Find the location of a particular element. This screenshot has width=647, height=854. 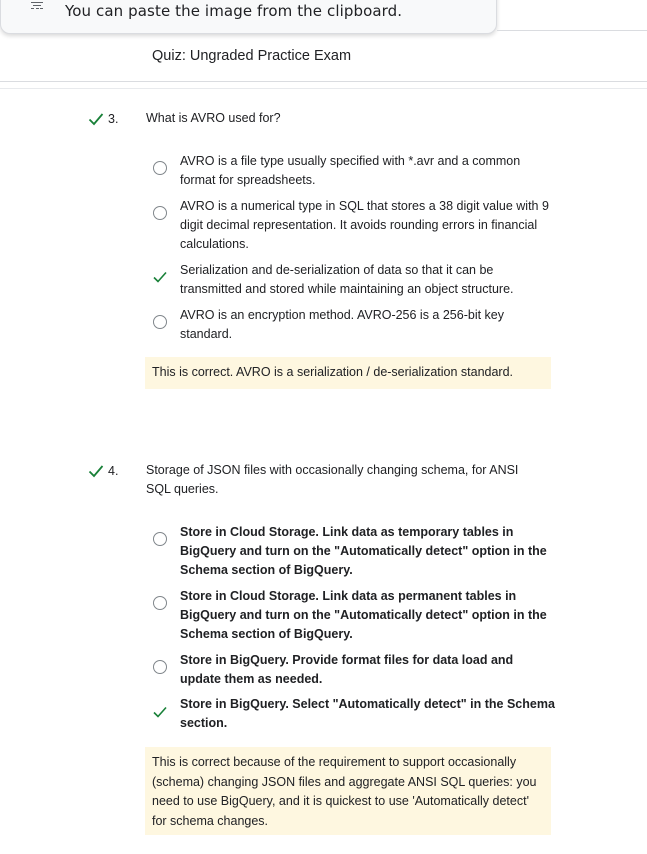

question-text: What is AVRO used for? is located at coordinates (213, 118).